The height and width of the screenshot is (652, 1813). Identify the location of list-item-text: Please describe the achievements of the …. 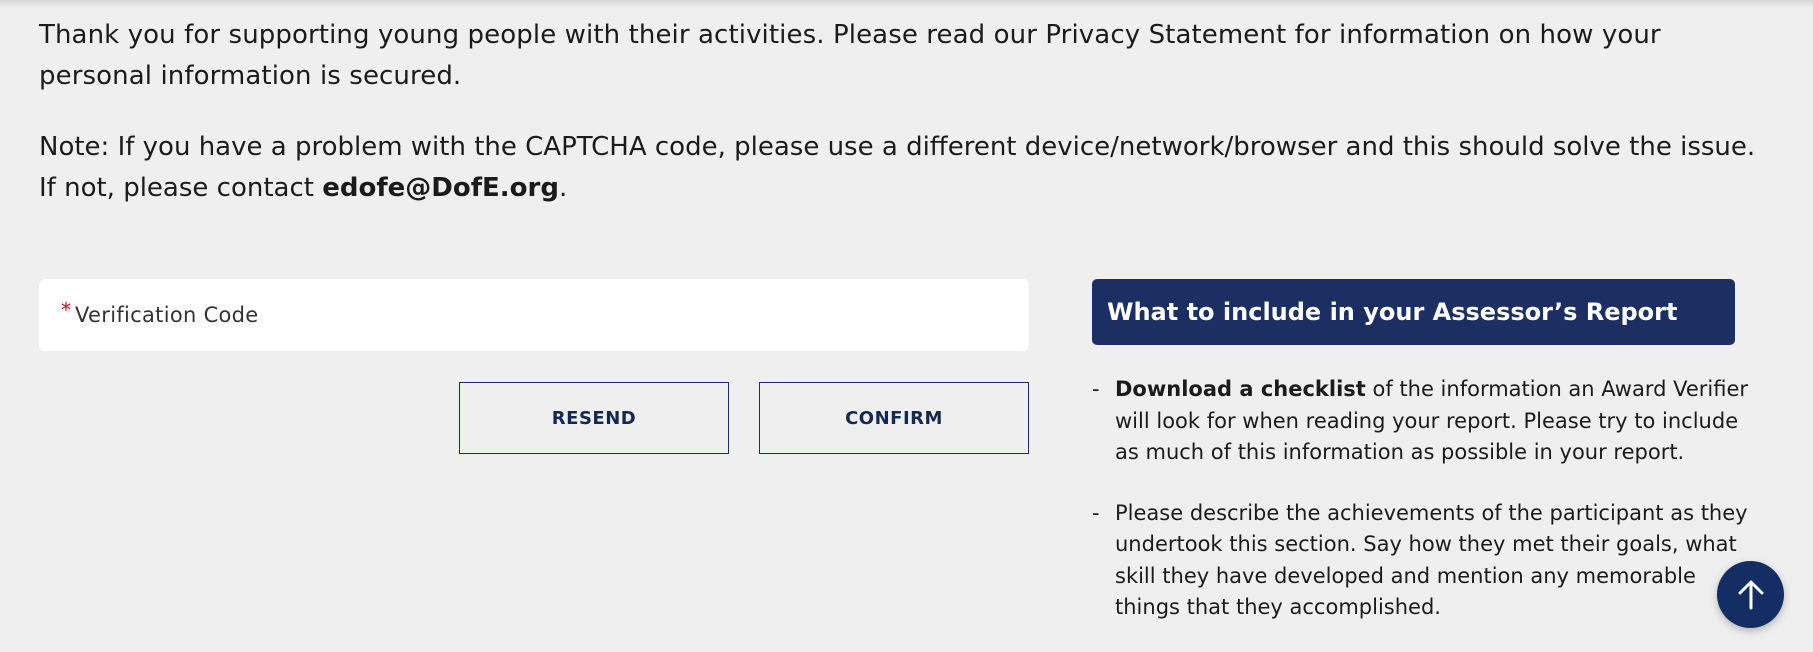
(1431, 560).